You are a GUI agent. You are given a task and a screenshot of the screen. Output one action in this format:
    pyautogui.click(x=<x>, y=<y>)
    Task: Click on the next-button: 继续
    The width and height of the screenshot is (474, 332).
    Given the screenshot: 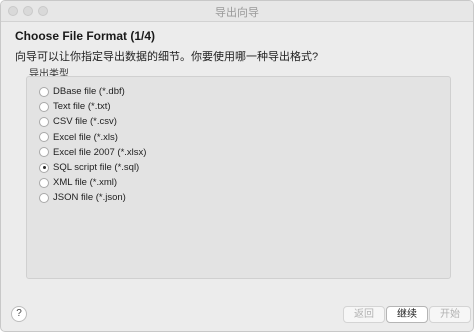 What is the action you would take?
    pyautogui.click(x=407, y=314)
    